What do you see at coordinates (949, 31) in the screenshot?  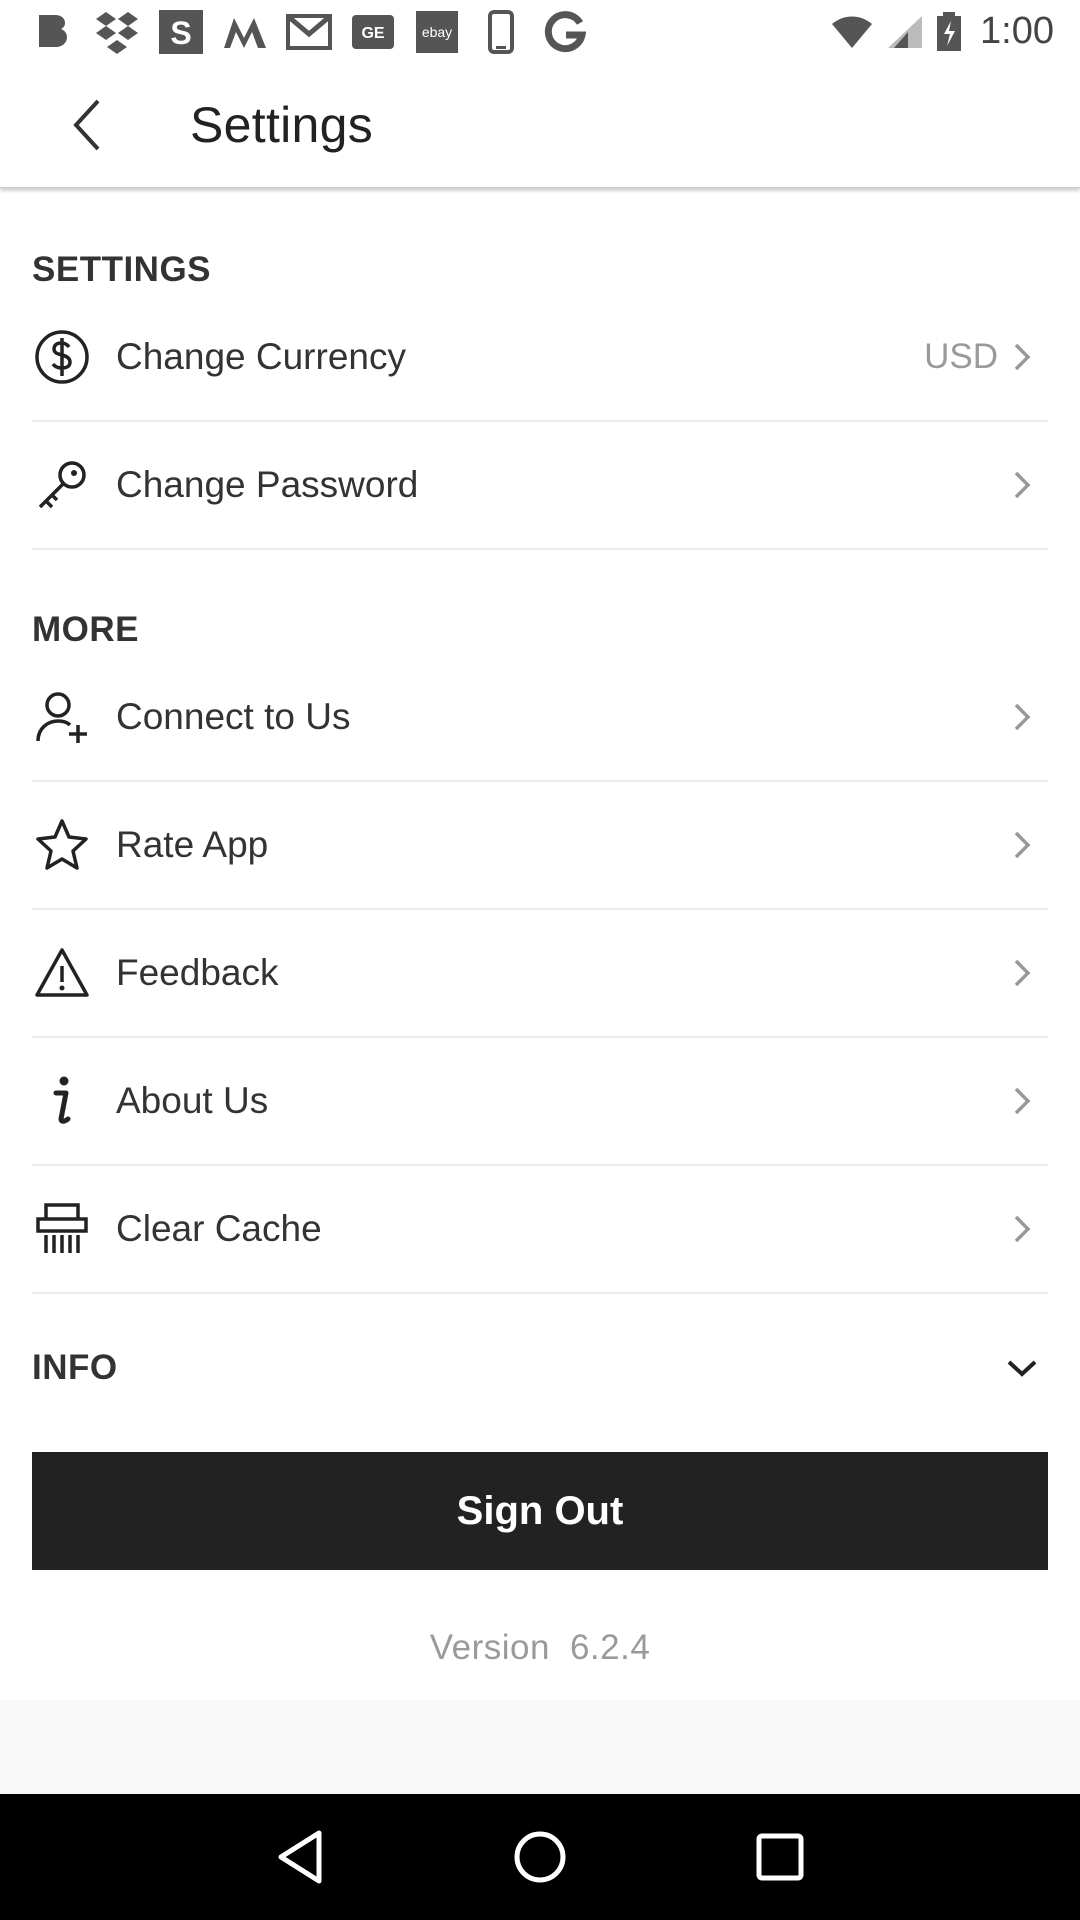 I see `battery-charging-icon` at bounding box center [949, 31].